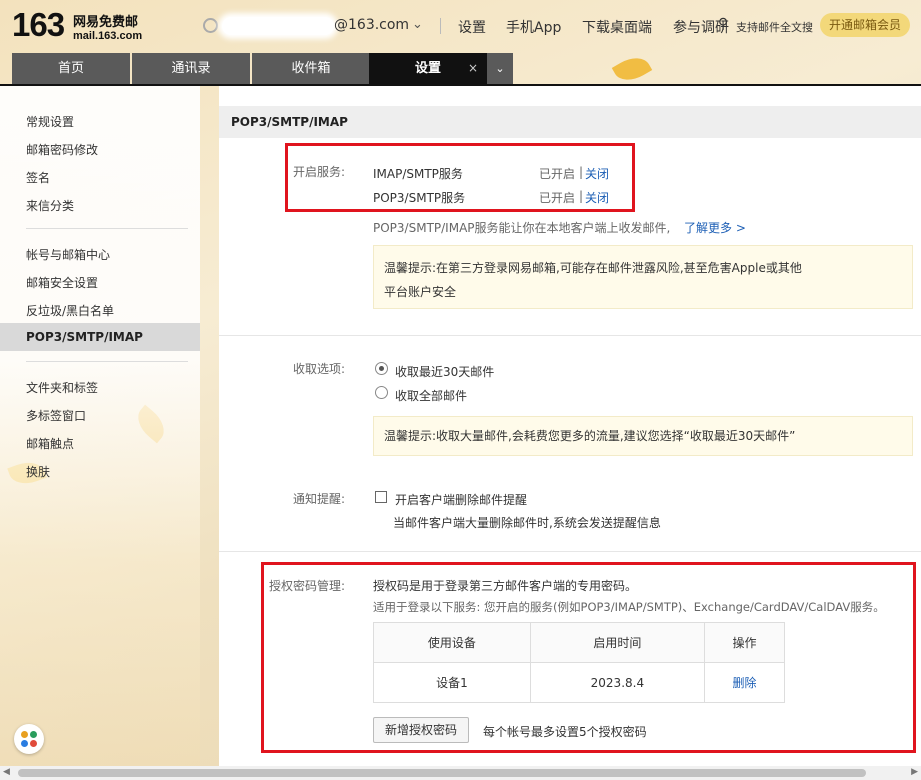 The image size is (921, 780). I want to click on tab-label: 设置, so click(427, 68).